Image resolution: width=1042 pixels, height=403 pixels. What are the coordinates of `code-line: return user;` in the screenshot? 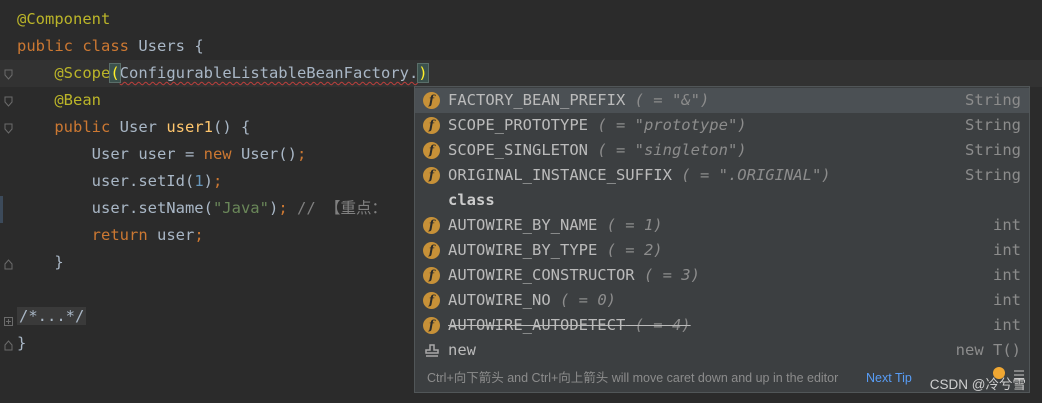 It's located at (222, 235).